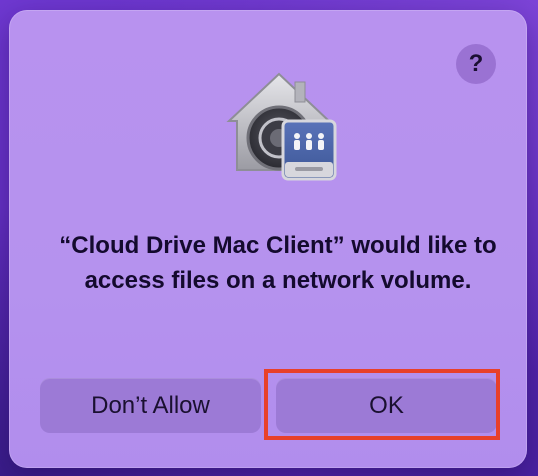 This screenshot has width=538, height=476. I want to click on dont-allow-button: Don’t Allow, so click(150, 405).